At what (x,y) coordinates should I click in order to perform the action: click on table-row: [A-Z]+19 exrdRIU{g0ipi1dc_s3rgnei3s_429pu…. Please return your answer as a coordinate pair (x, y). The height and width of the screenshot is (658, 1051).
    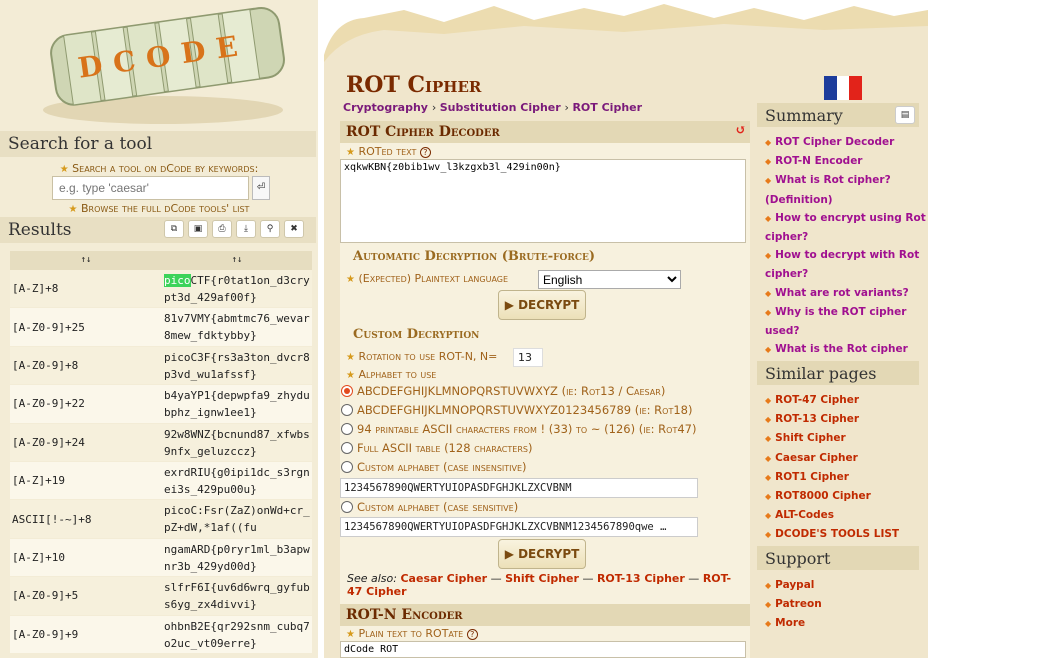
    Looking at the image, I should click on (161, 481).